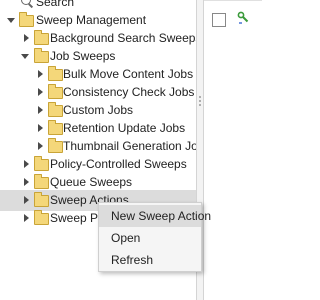  Describe the element at coordinates (219, 20) in the screenshot. I see `select-all-checkbox` at that location.